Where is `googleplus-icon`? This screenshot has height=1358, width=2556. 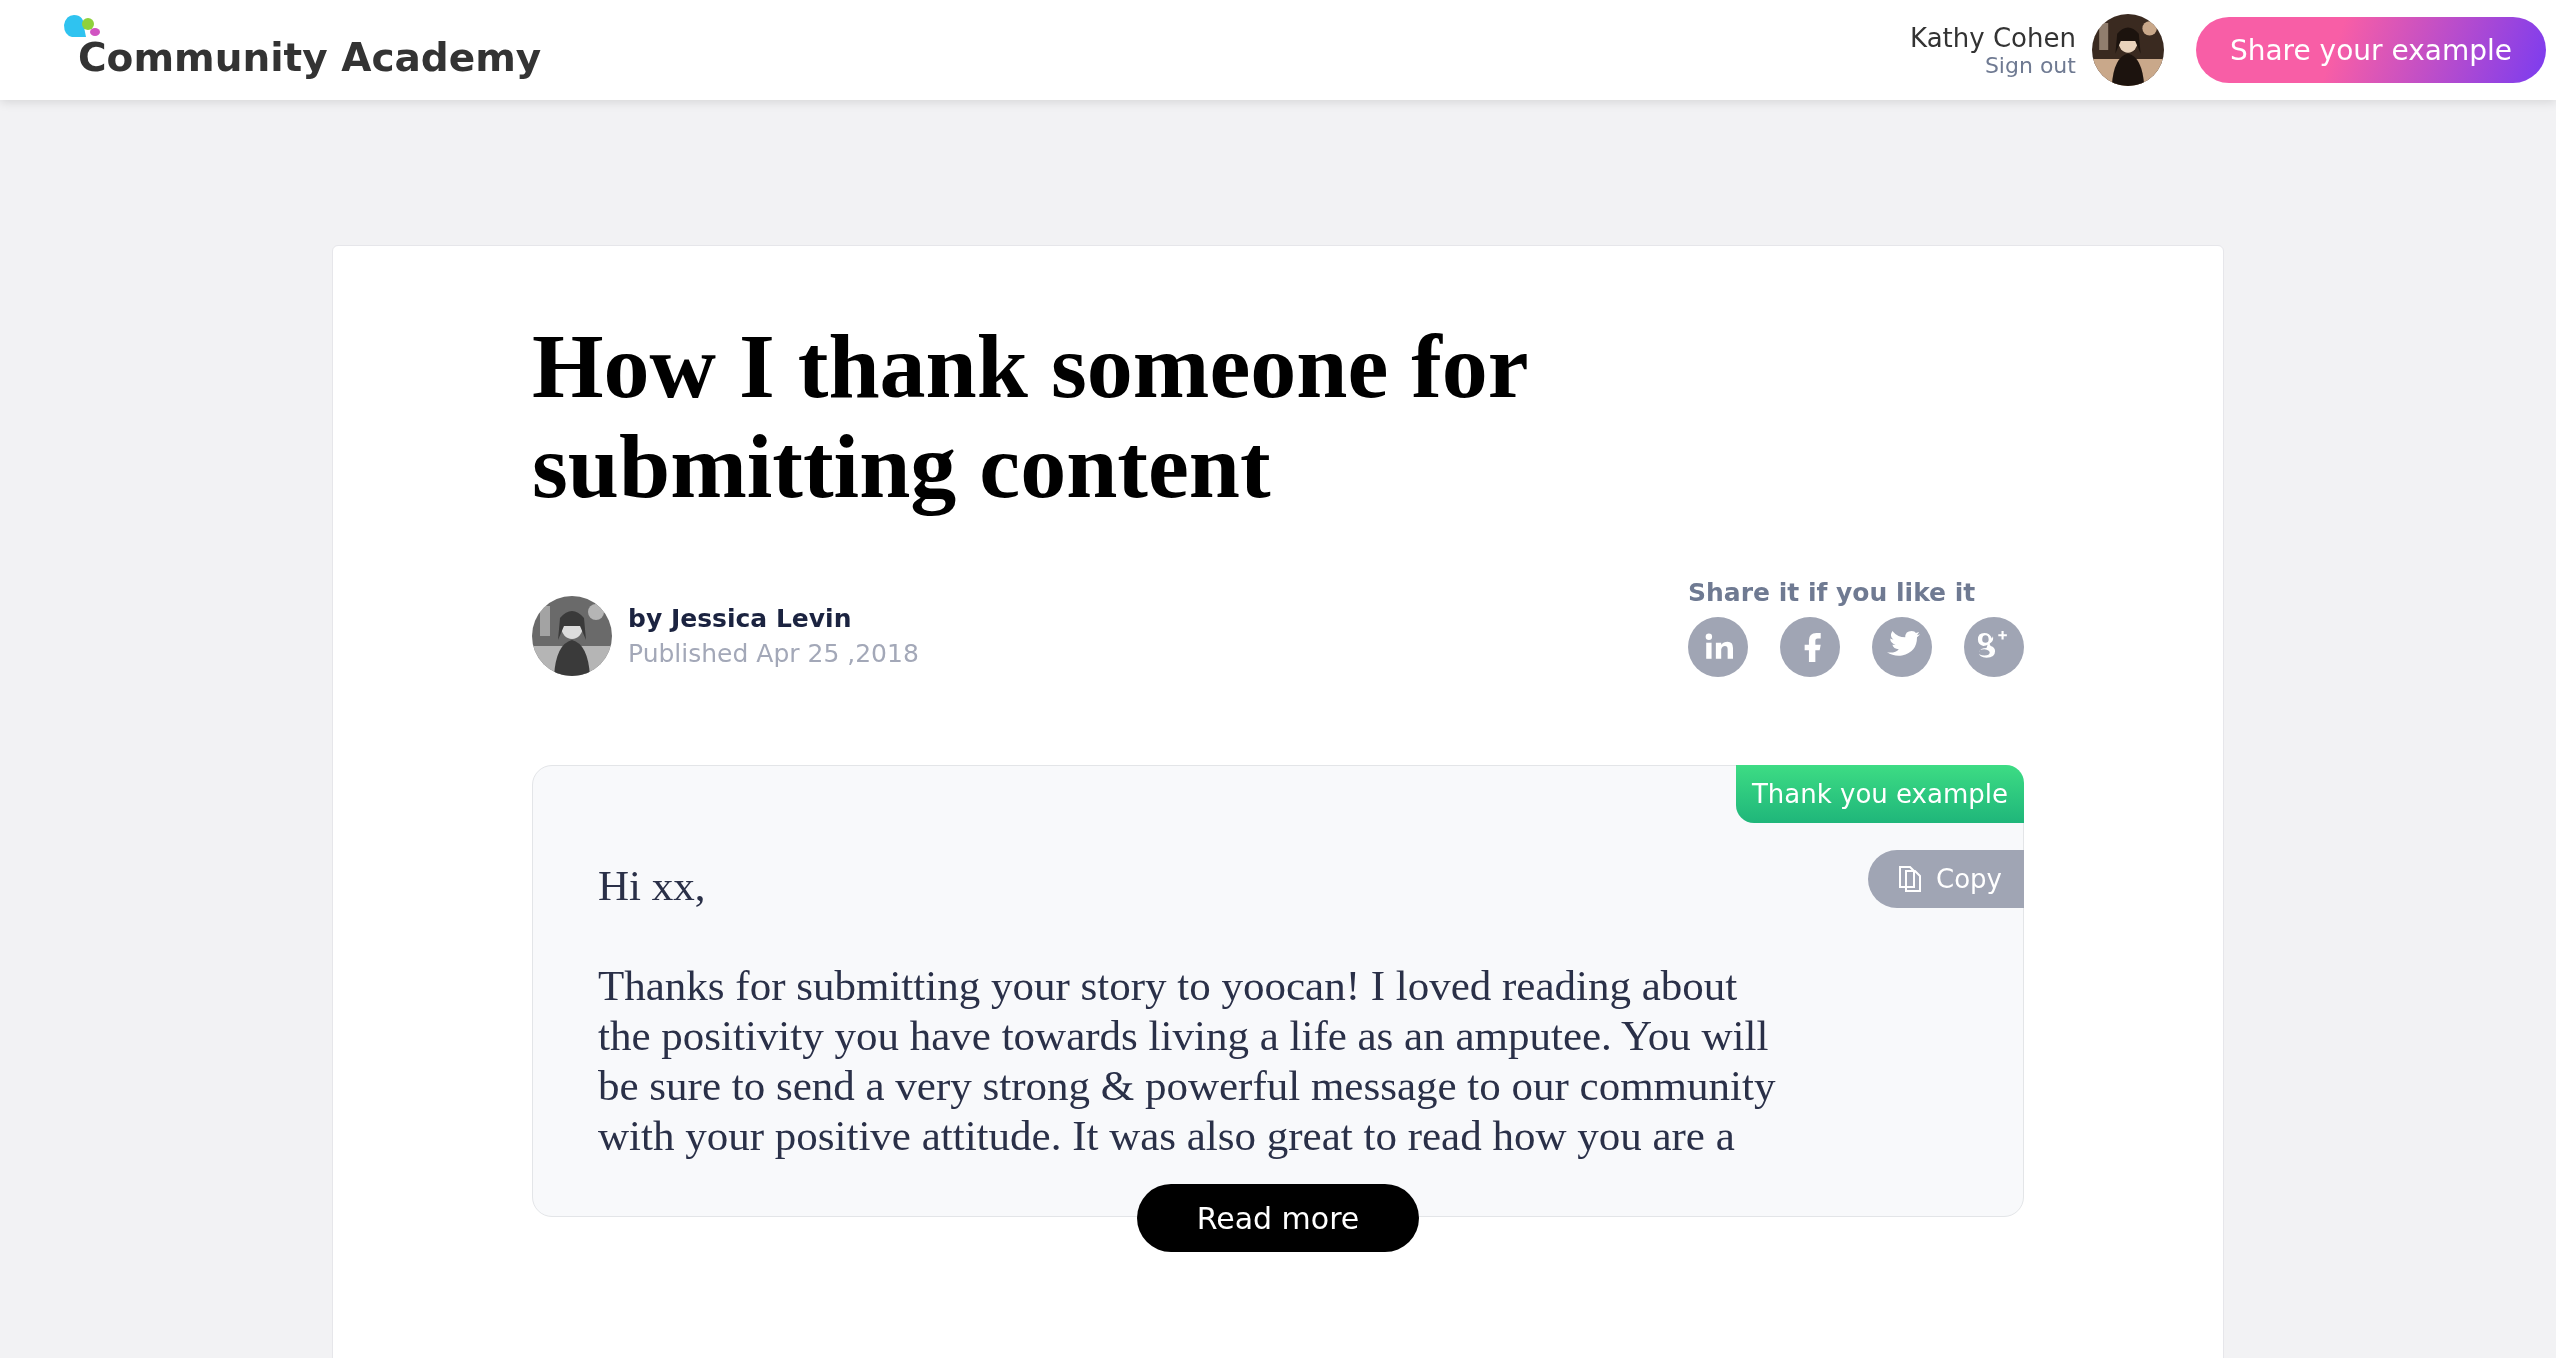
googleplus-icon is located at coordinates (1994, 647).